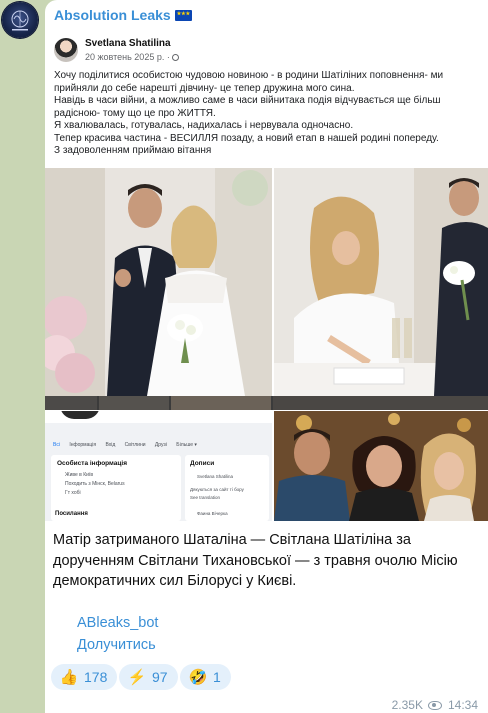 The image size is (488, 713). What do you see at coordinates (158, 417) in the screenshot?
I see `profile-topbar` at bounding box center [158, 417].